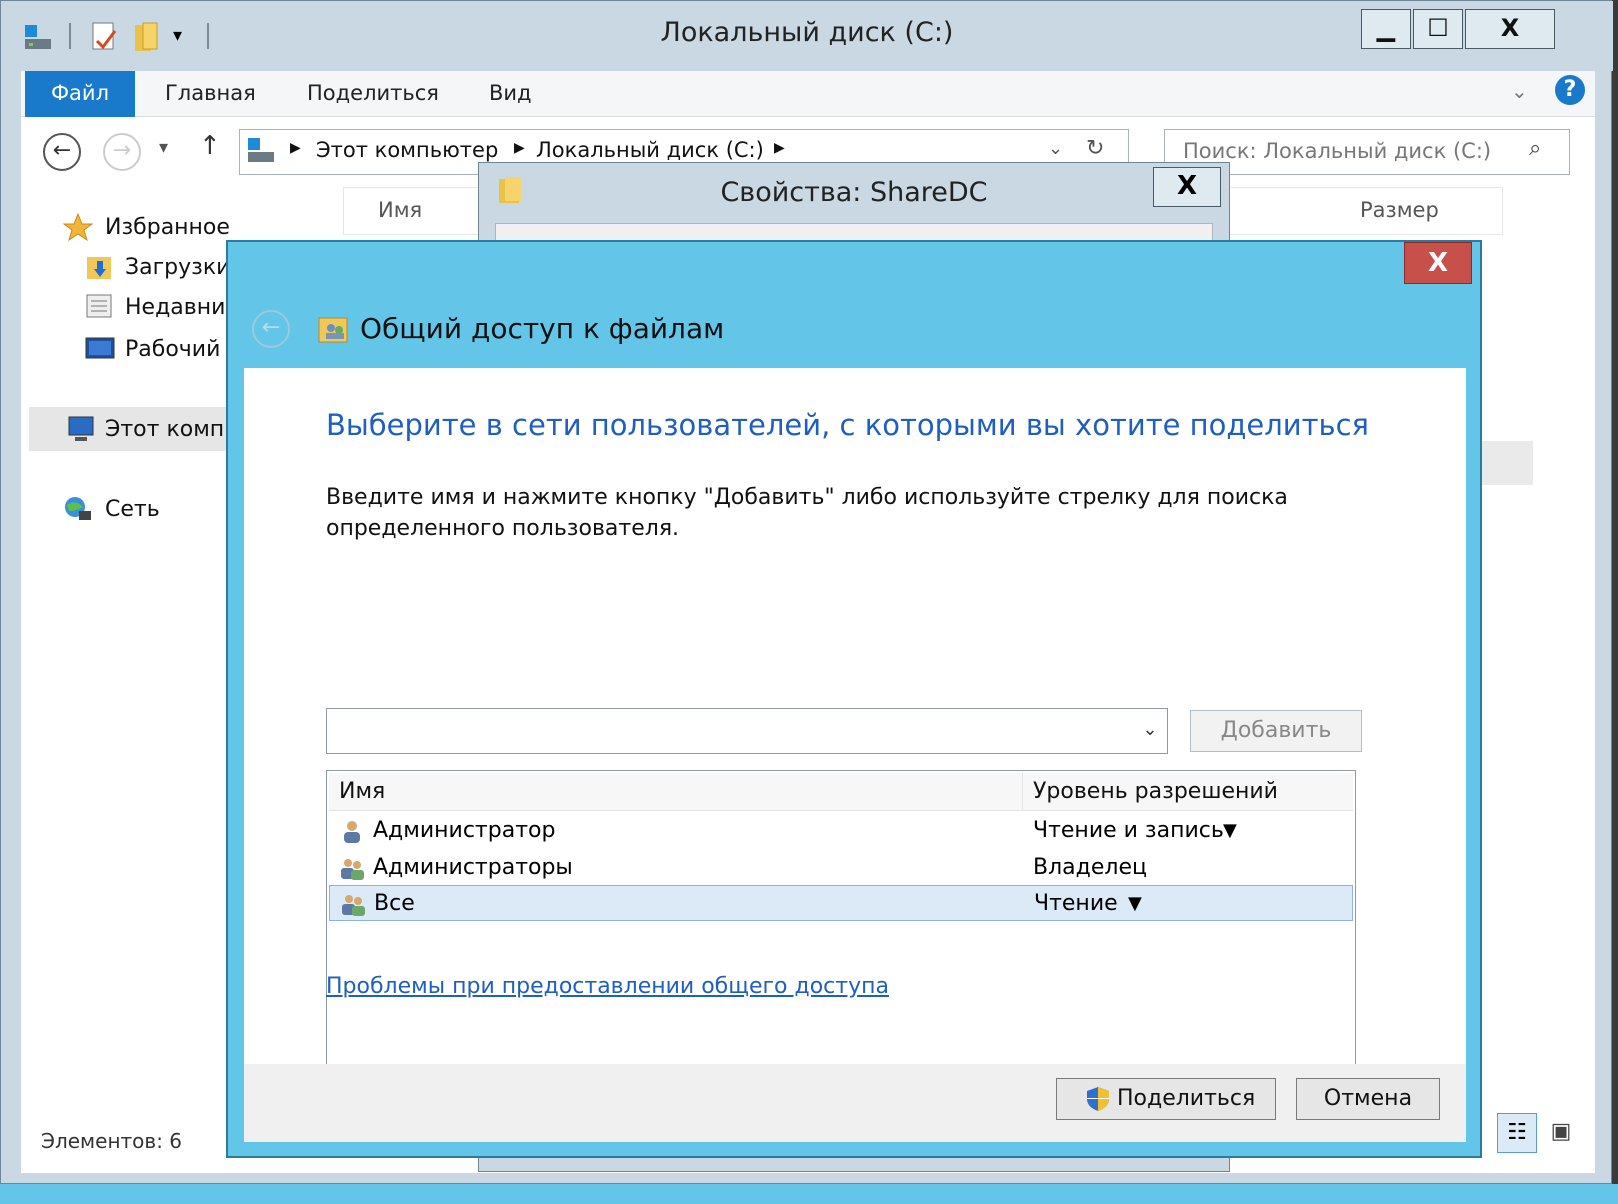 Image resolution: width=1618 pixels, height=1204 pixels. I want to click on share-button-label: Поделиться, so click(1186, 1098).